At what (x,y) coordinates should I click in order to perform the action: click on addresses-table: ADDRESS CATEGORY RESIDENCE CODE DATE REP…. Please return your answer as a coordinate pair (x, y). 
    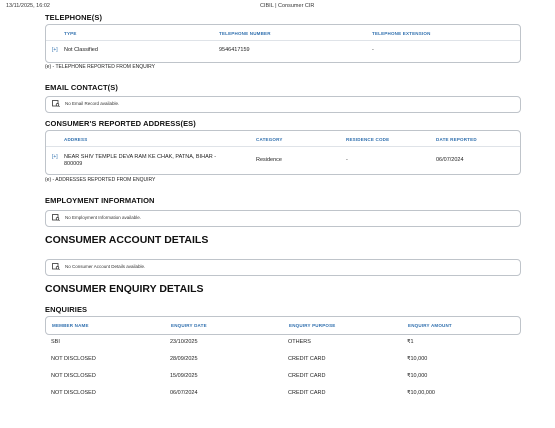
    Looking at the image, I should click on (283, 152).